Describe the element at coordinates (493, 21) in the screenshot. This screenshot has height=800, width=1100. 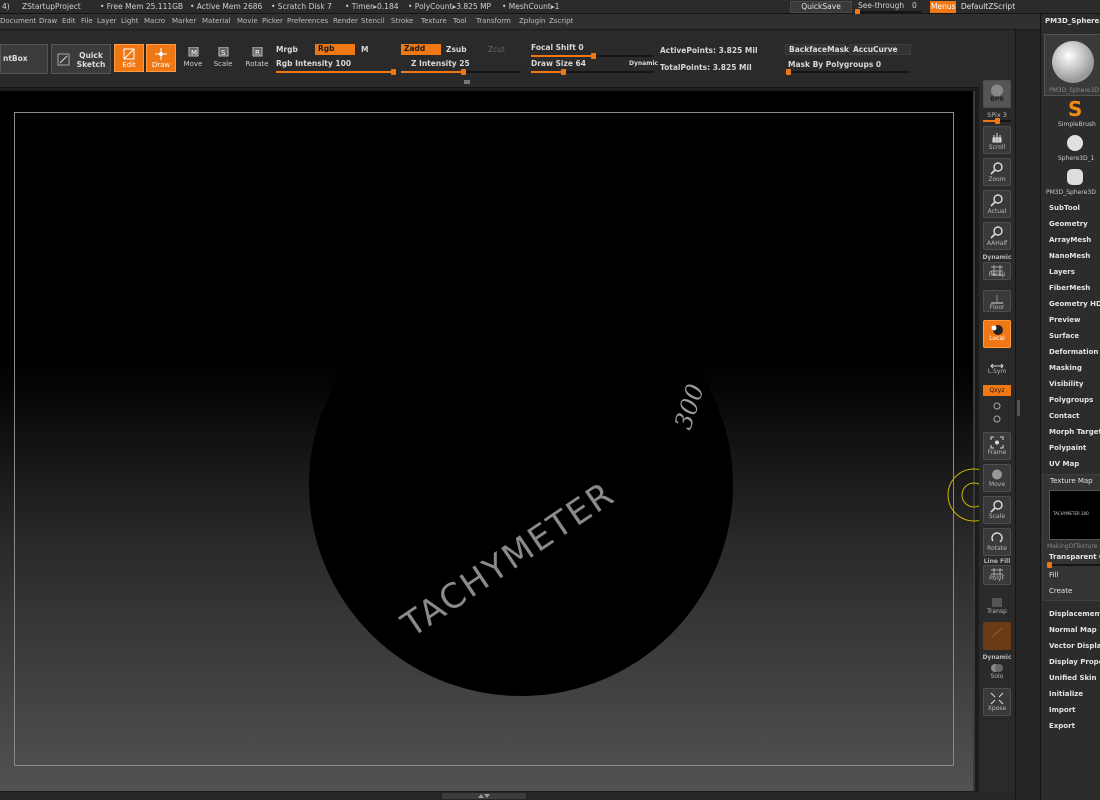
I see `menu-transform: Transform` at that location.